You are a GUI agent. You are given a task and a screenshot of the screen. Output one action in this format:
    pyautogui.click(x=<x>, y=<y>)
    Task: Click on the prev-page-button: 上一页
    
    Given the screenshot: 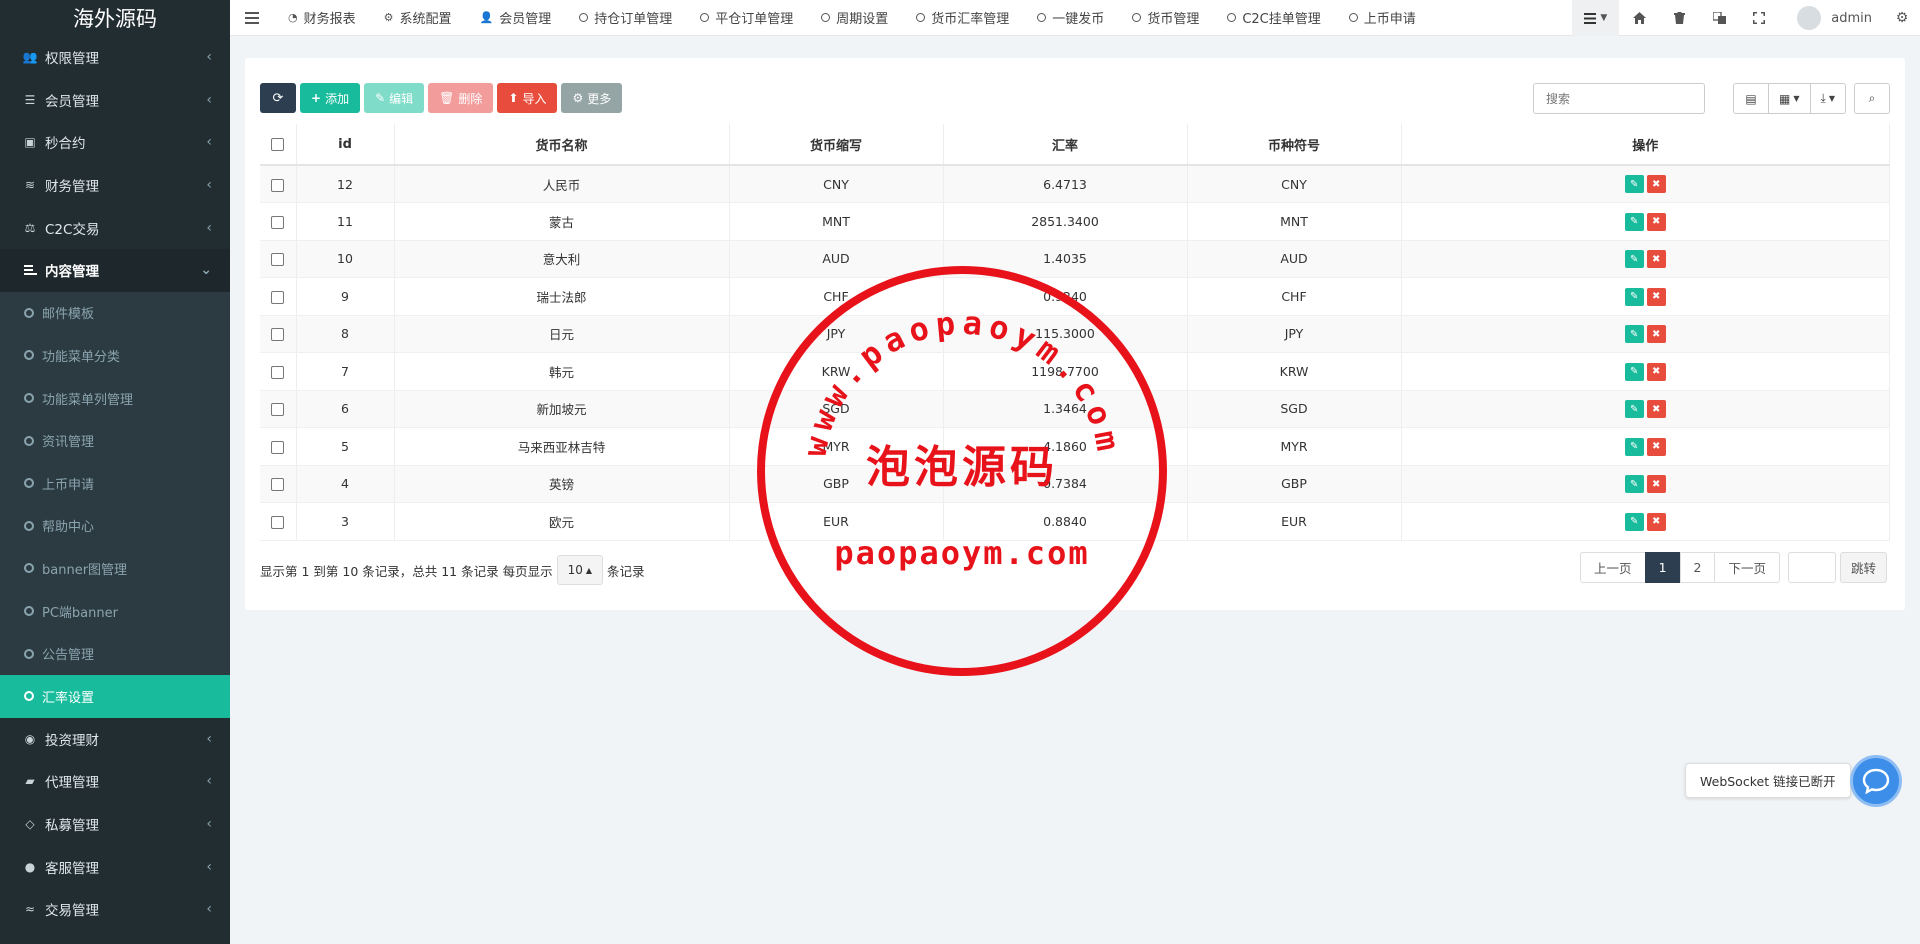 What is the action you would take?
    pyautogui.click(x=1613, y=567)
    